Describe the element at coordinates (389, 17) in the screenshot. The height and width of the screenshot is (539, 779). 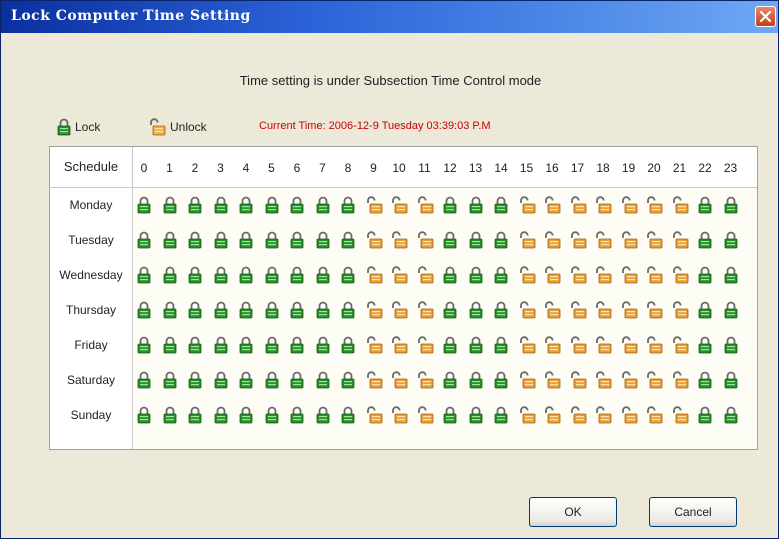
I see `title-bar: Lock Computer Time Setting` at that location.